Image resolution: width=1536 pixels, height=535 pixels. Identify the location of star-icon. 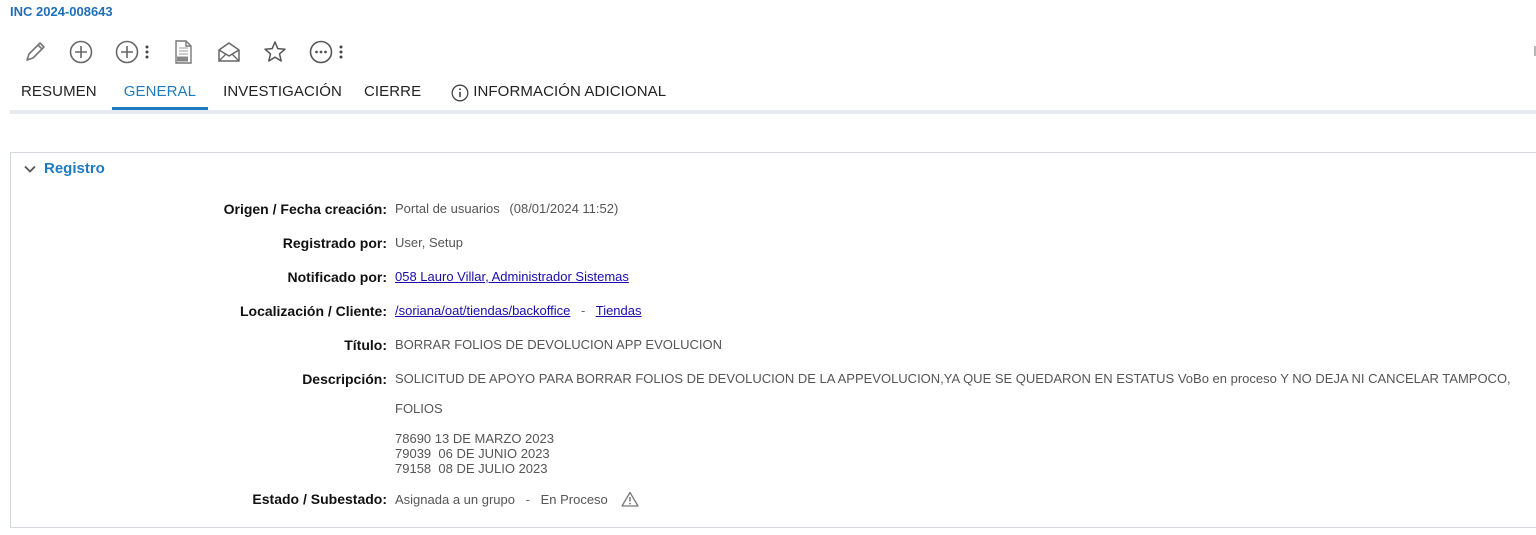
(275, 51).